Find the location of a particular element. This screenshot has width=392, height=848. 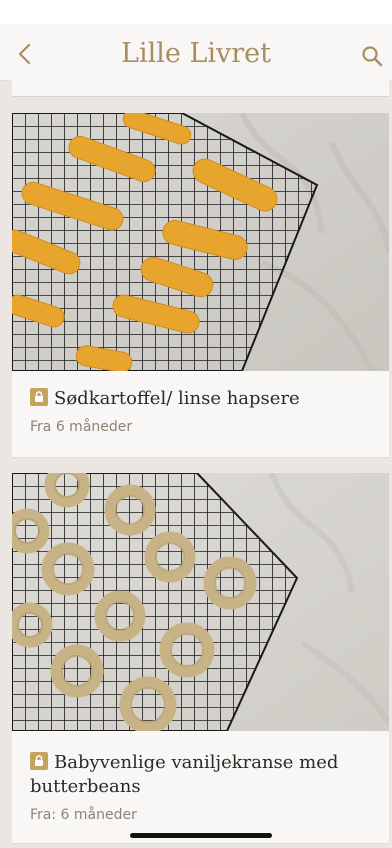

recipe-title: Sødkartoffel/ linse hapsere is located at coordinates (203, 399).